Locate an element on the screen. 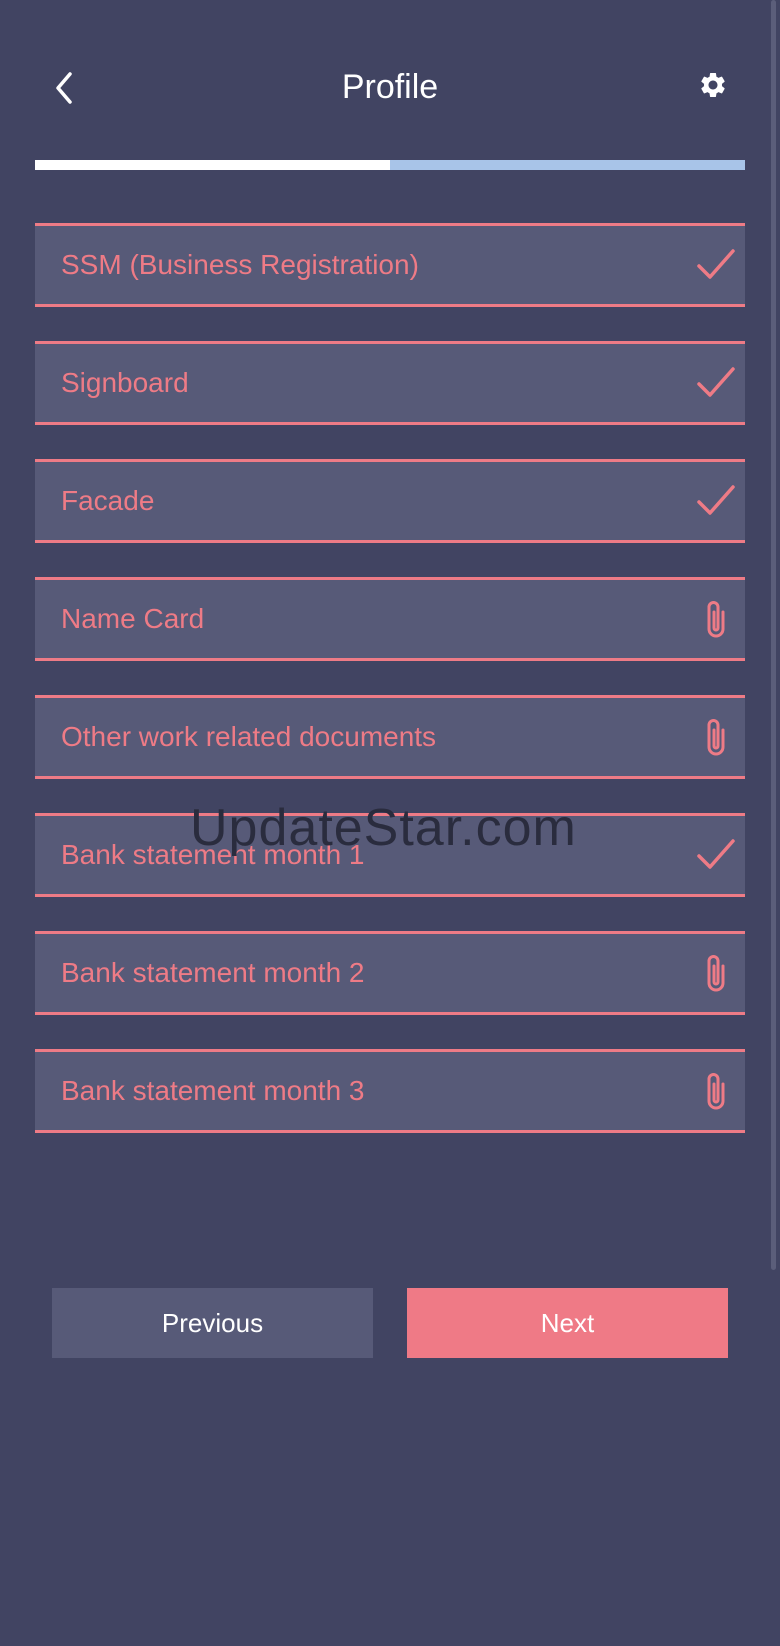 Image resolution: width=780 pixels, height=1646 pixels. document-label: Signboard is located at coordinates (125, 382).